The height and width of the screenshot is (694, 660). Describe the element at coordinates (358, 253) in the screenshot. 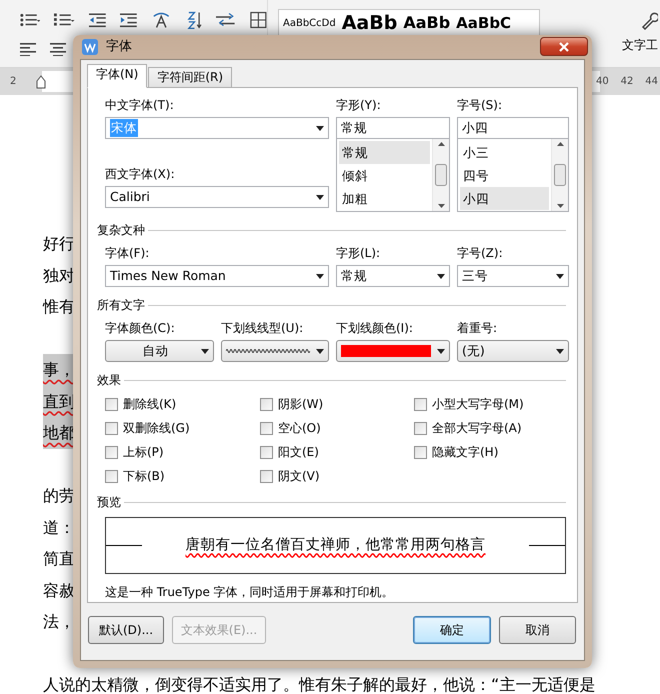

I see `field-label: 字形(L):` at that location.